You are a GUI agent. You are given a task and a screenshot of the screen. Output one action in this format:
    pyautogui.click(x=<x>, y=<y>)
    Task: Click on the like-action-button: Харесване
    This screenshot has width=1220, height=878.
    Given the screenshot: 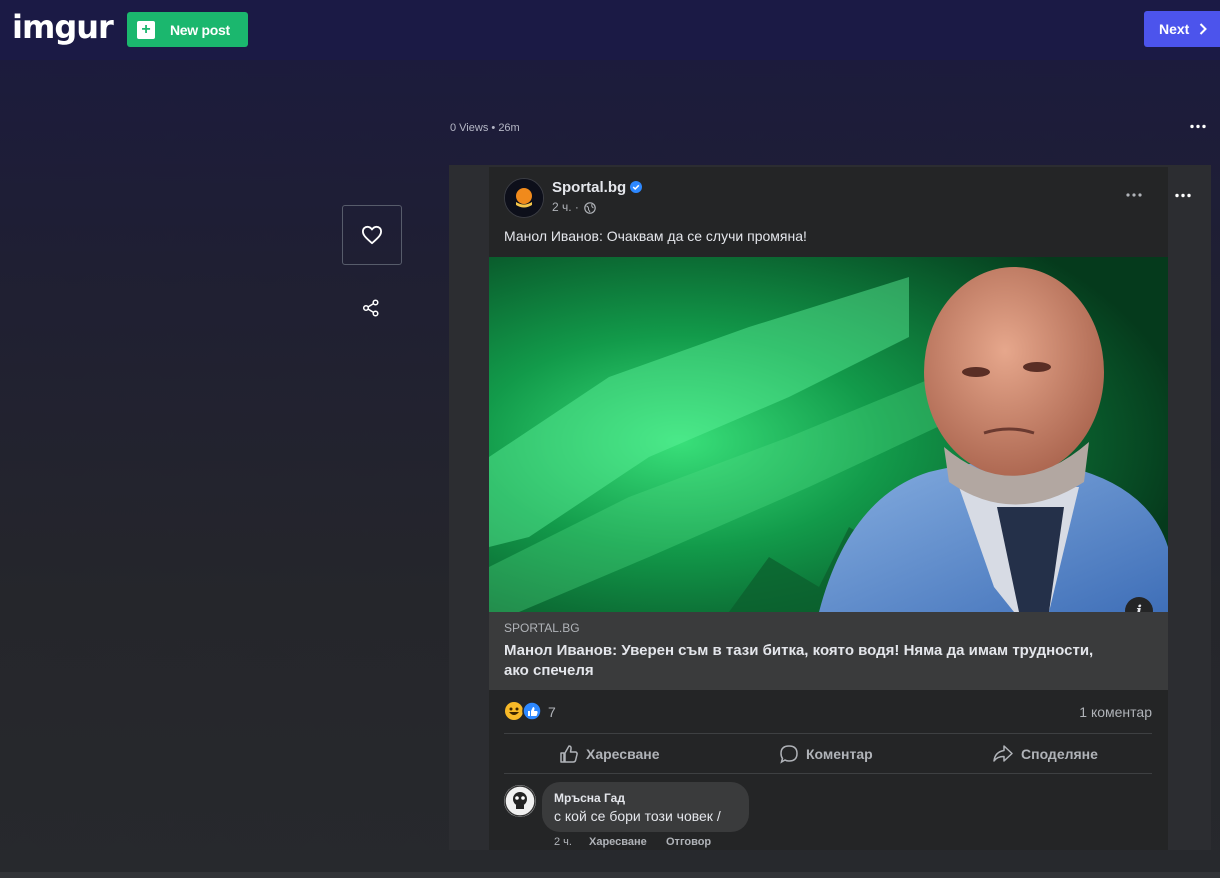 What is the action you would take?
    pyautogui.click(x=609, y=754)
    